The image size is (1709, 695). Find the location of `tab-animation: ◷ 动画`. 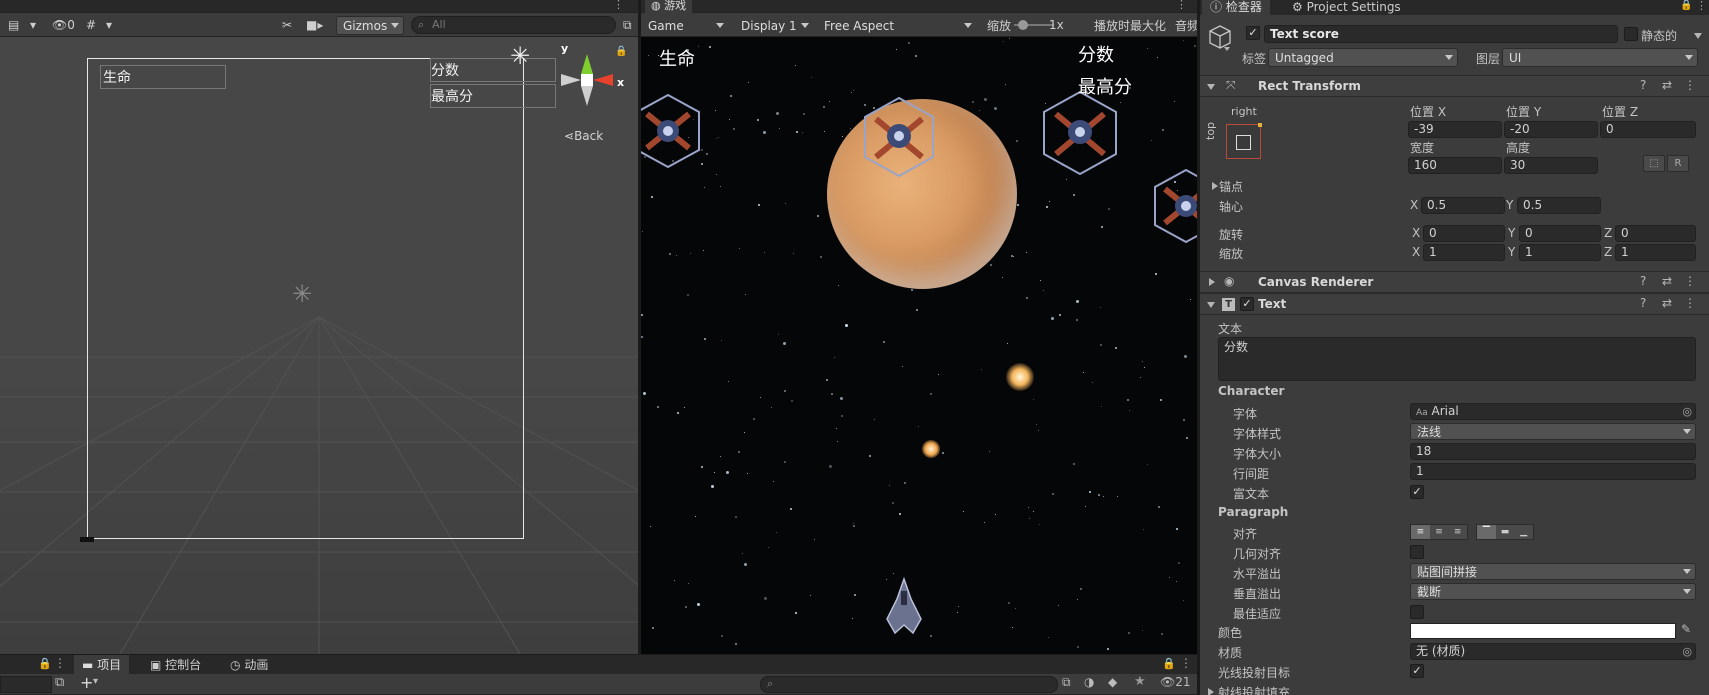

tab-animation: ◷ 动画 is located at coordinates (249, 665).